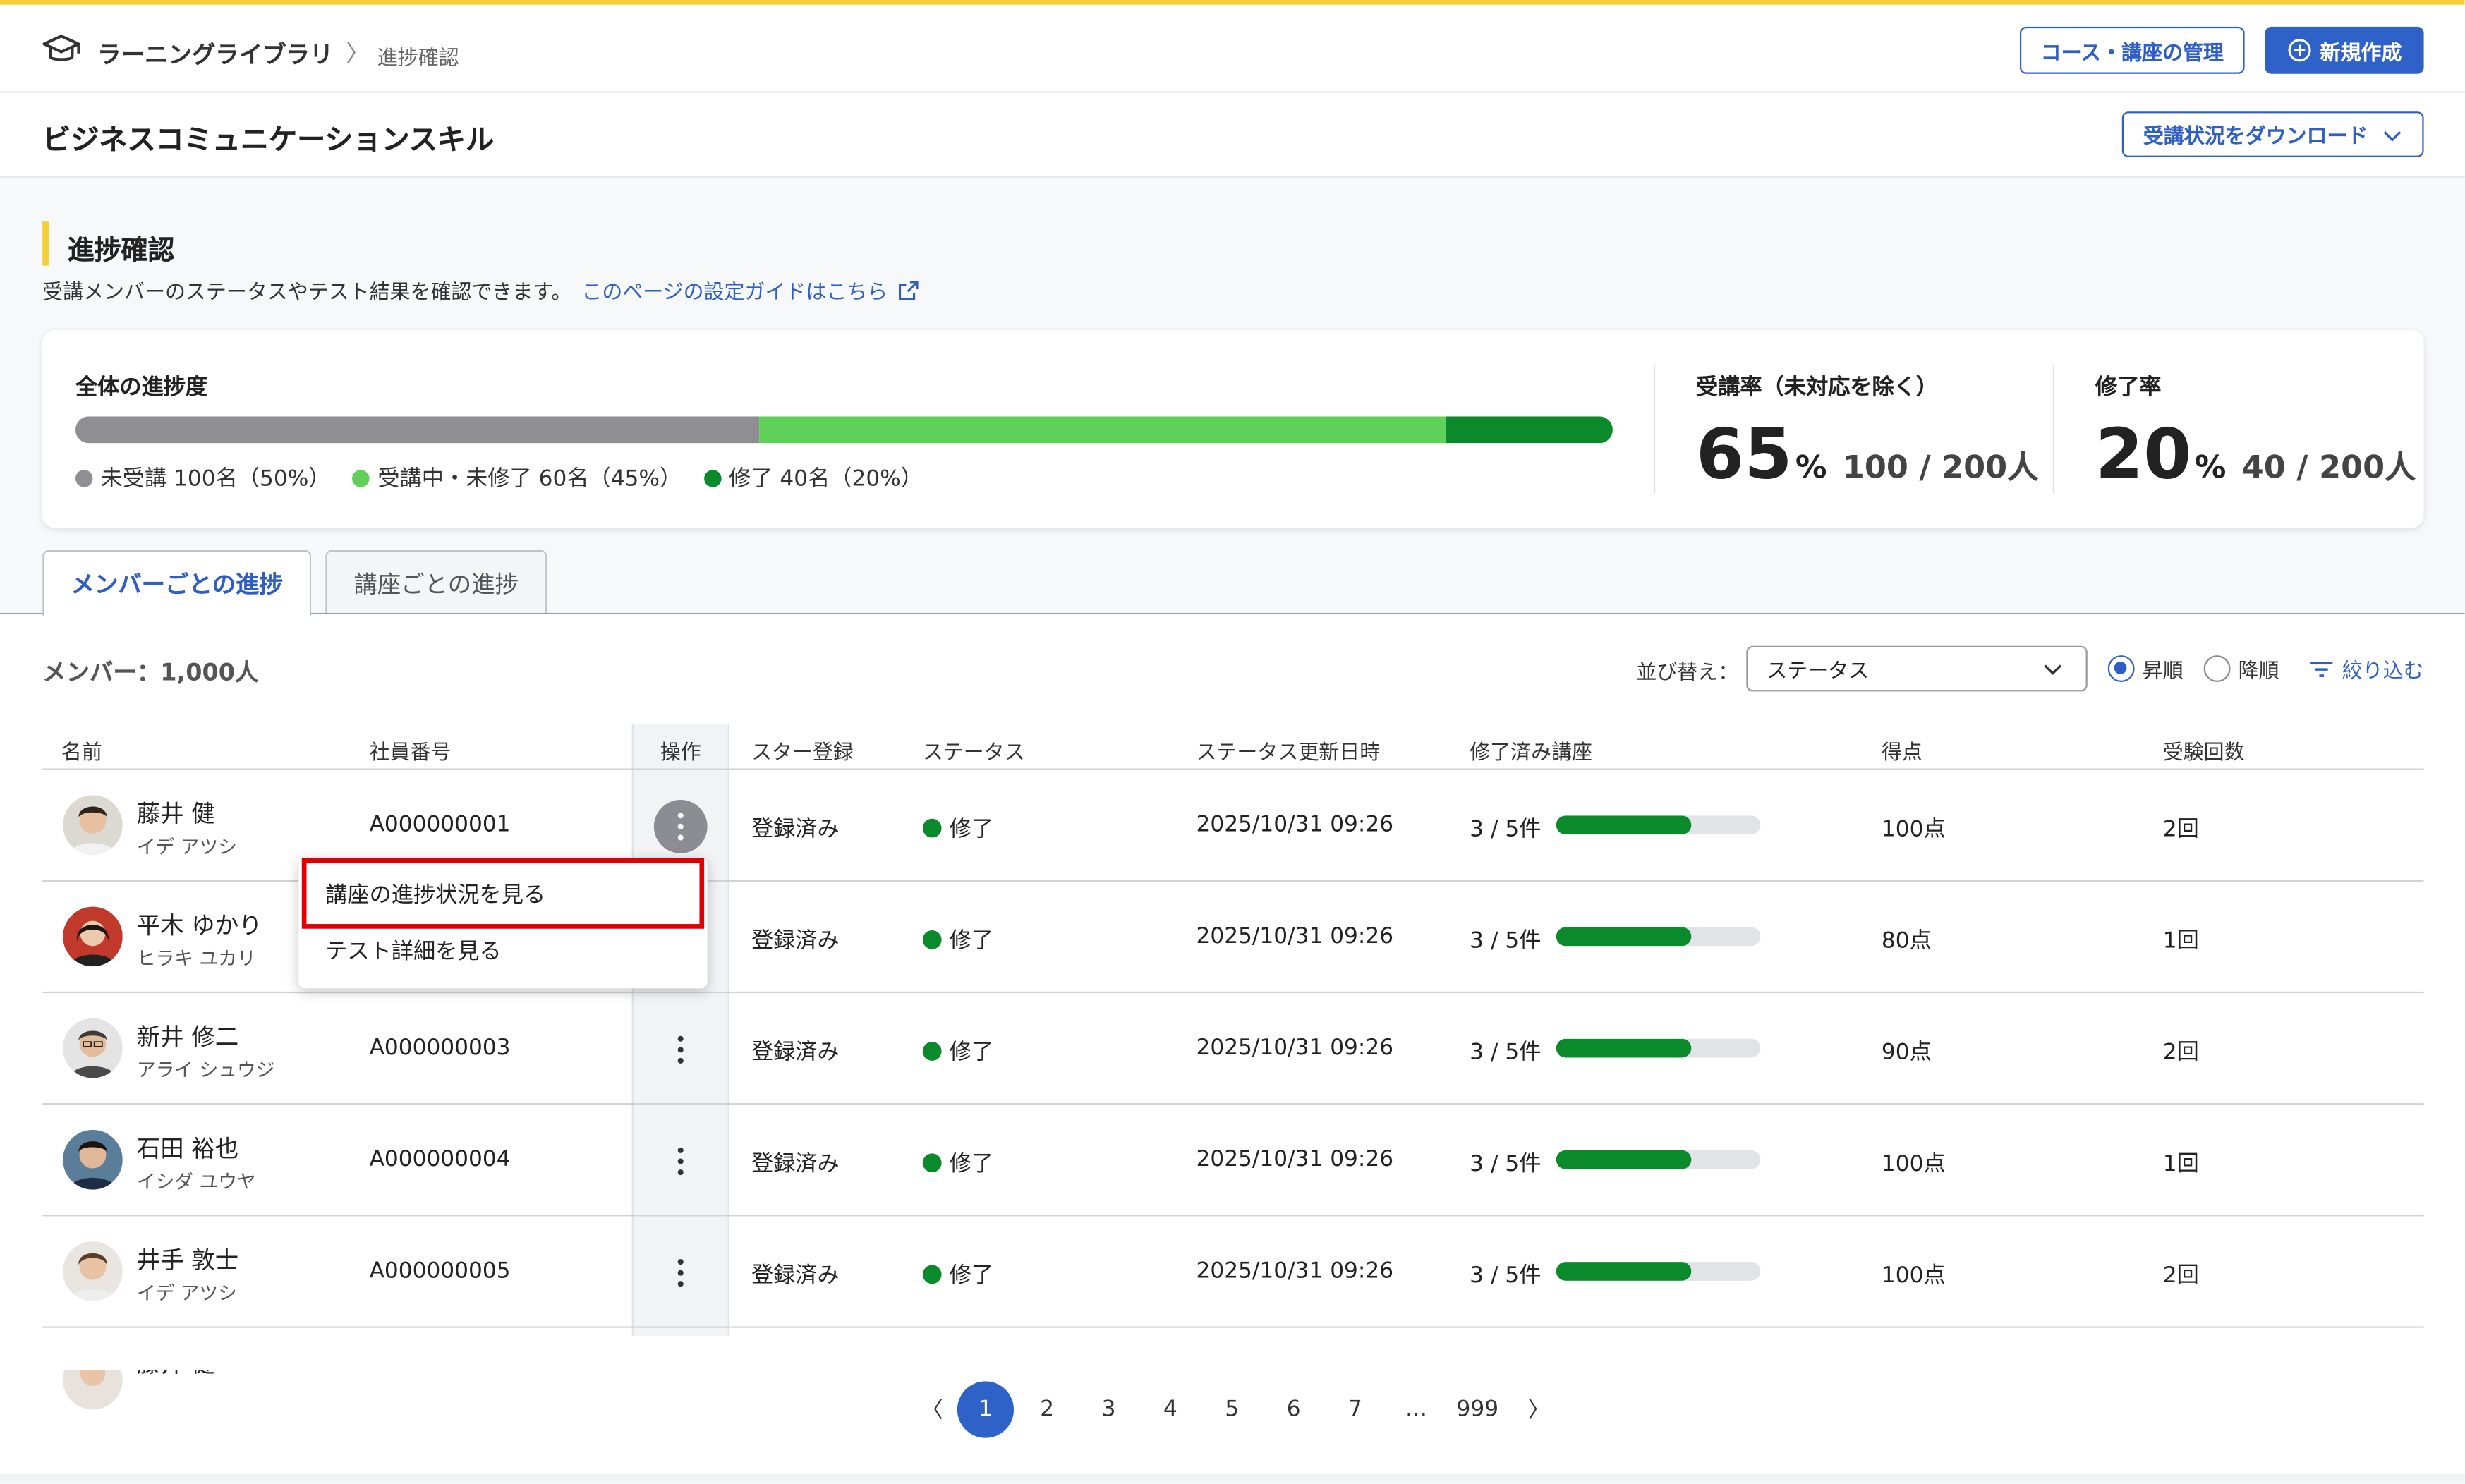  I want to click on progress-legend: 未受講 100名（50%） 受講中・未修了 60名（45%） 修了 40名（20%）, so click(499, 478).